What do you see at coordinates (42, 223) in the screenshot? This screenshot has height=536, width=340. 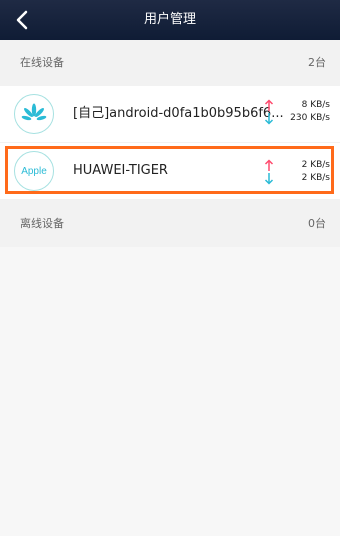 I see `offline-label: 离线设备` at bounding box center [42, 223].